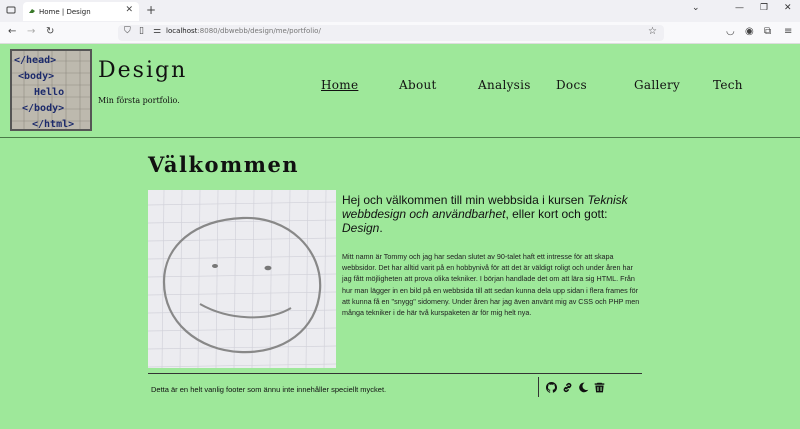 This screenshot has width=800, height=429. Describe the element at coordinates (141, 31) in the screenshot. I see `page-icon: ▯` at that location.